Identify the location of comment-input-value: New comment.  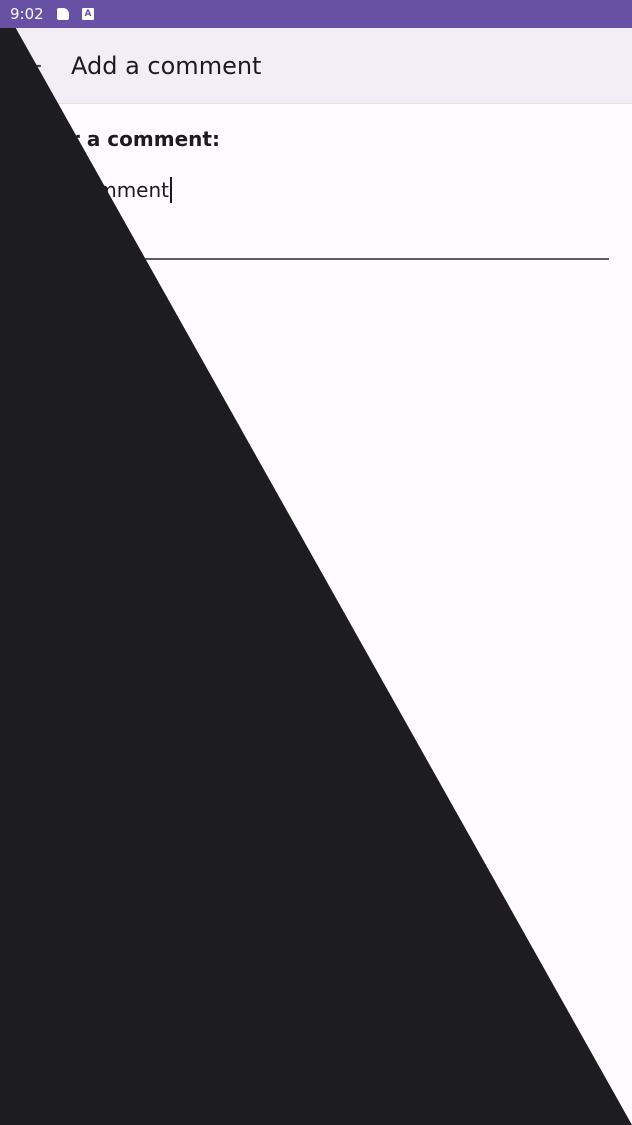
(98, 190).